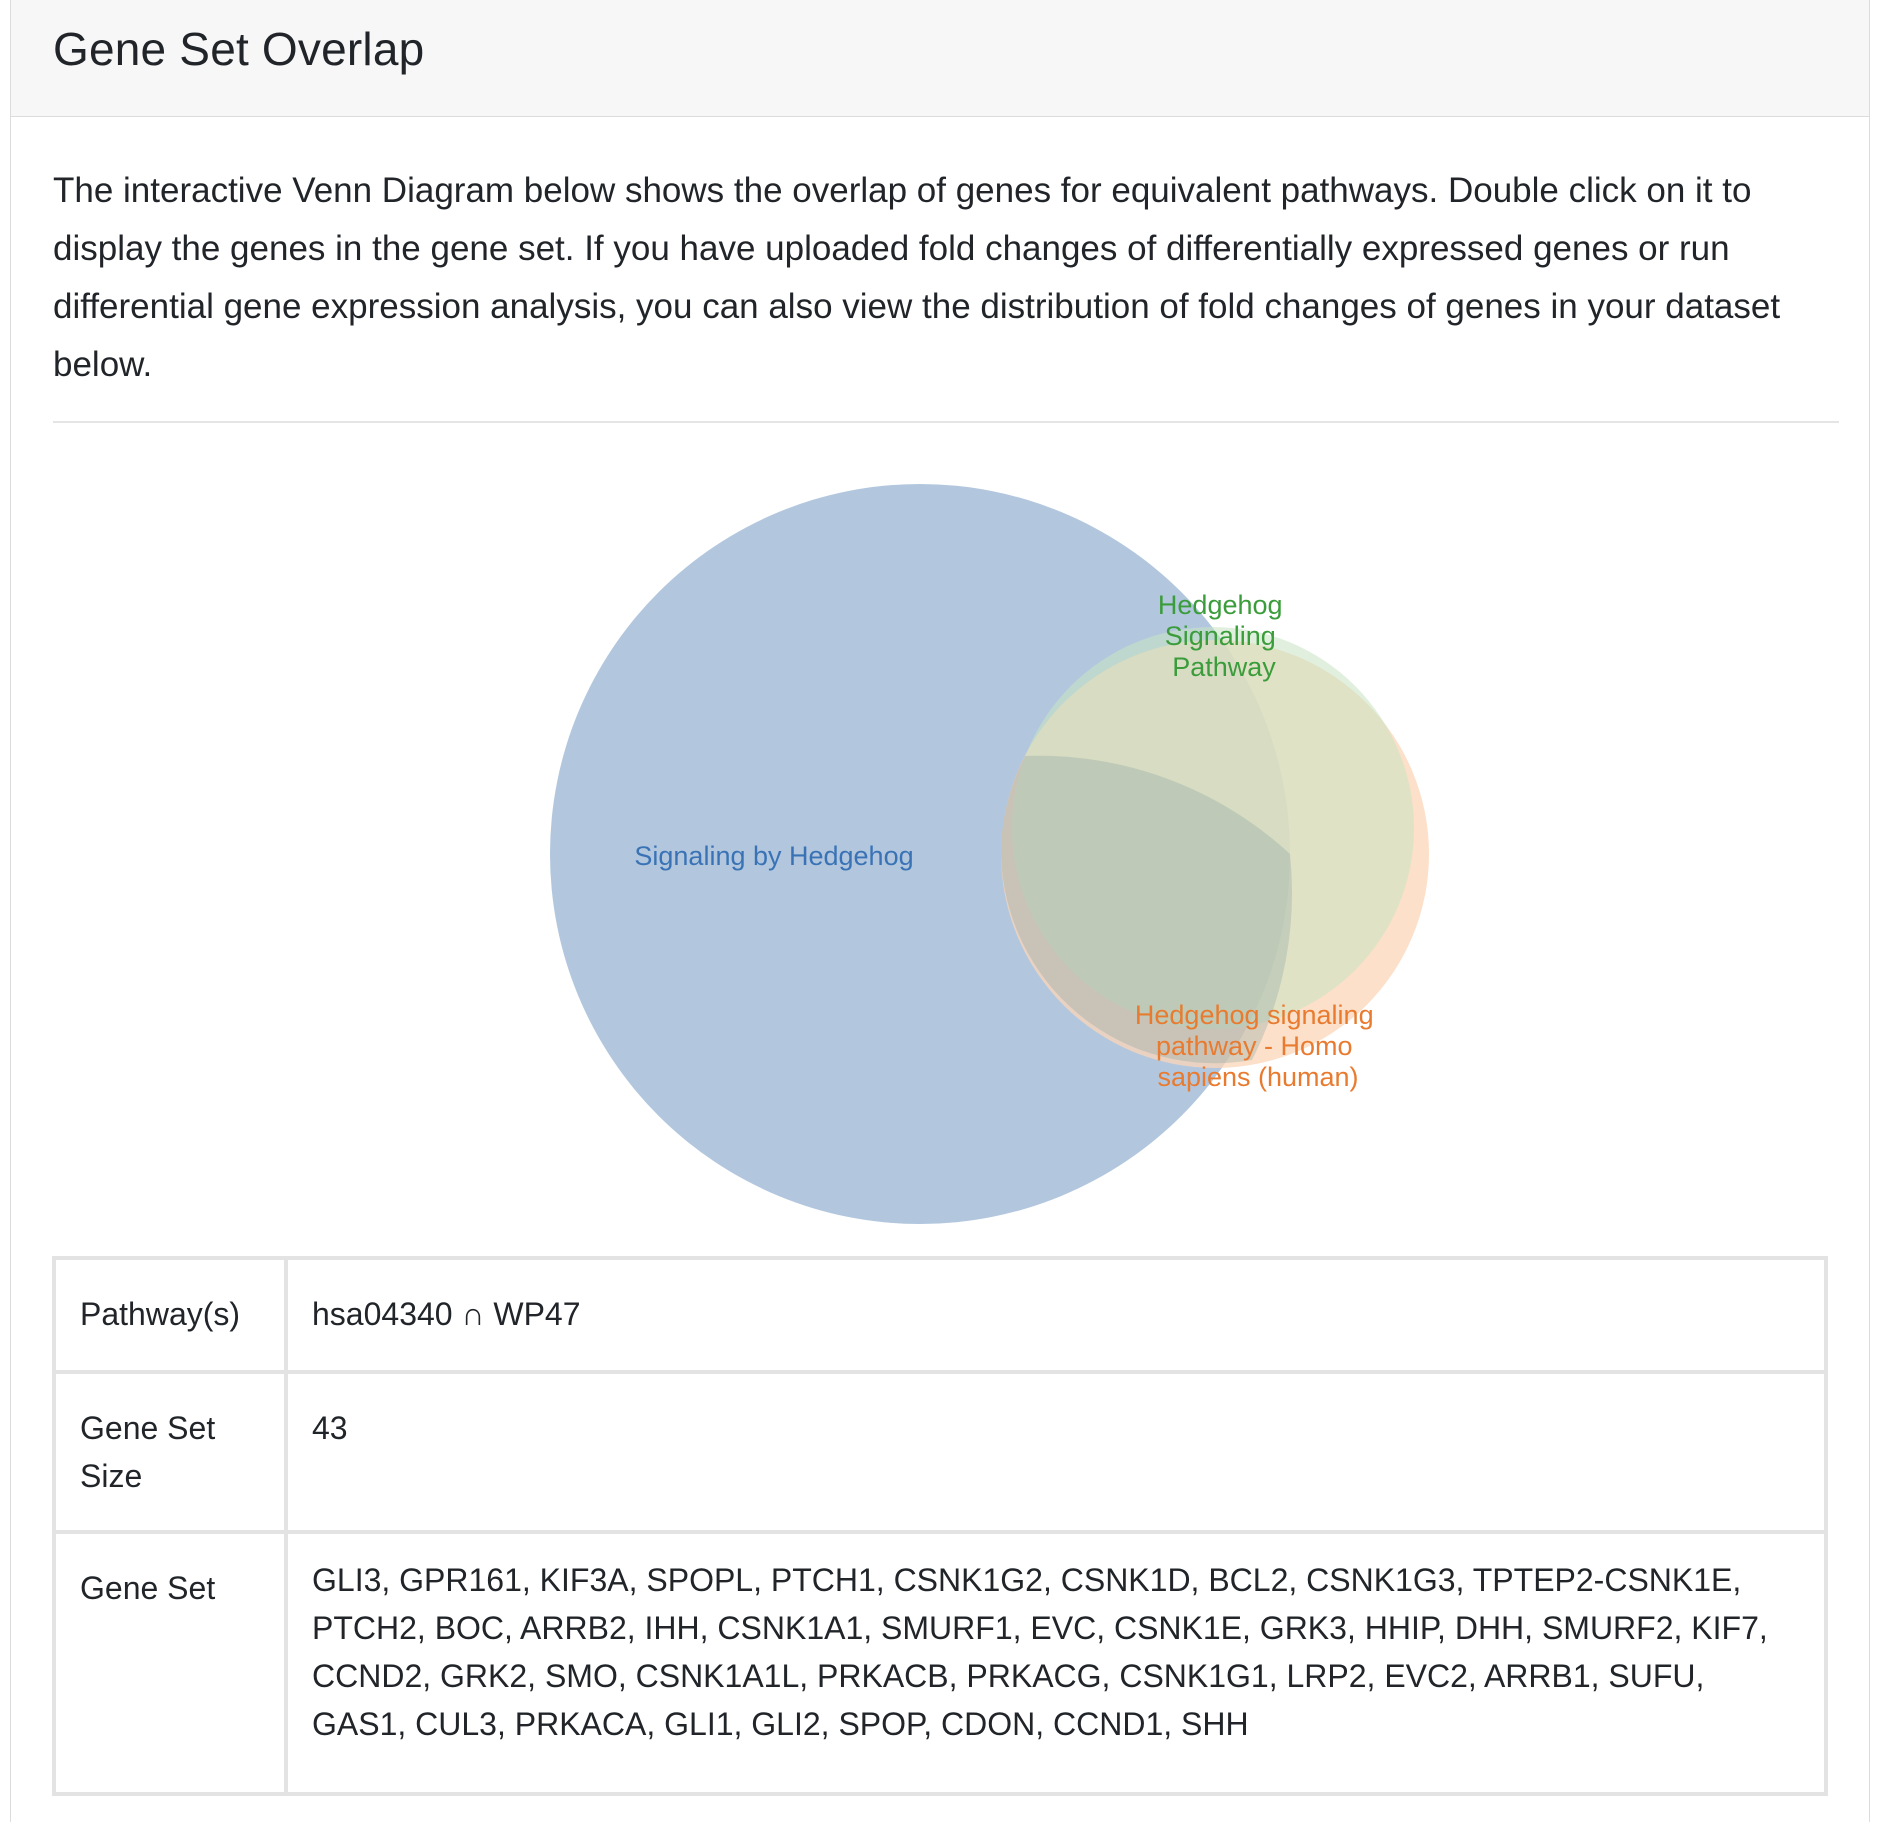 This screenshot has width=1884, height=1822. What do you see at coordinates (1254, 1046) in the screenshot?
I see `label-line: pathway - Homo` at bounding box center [1254, 1046].